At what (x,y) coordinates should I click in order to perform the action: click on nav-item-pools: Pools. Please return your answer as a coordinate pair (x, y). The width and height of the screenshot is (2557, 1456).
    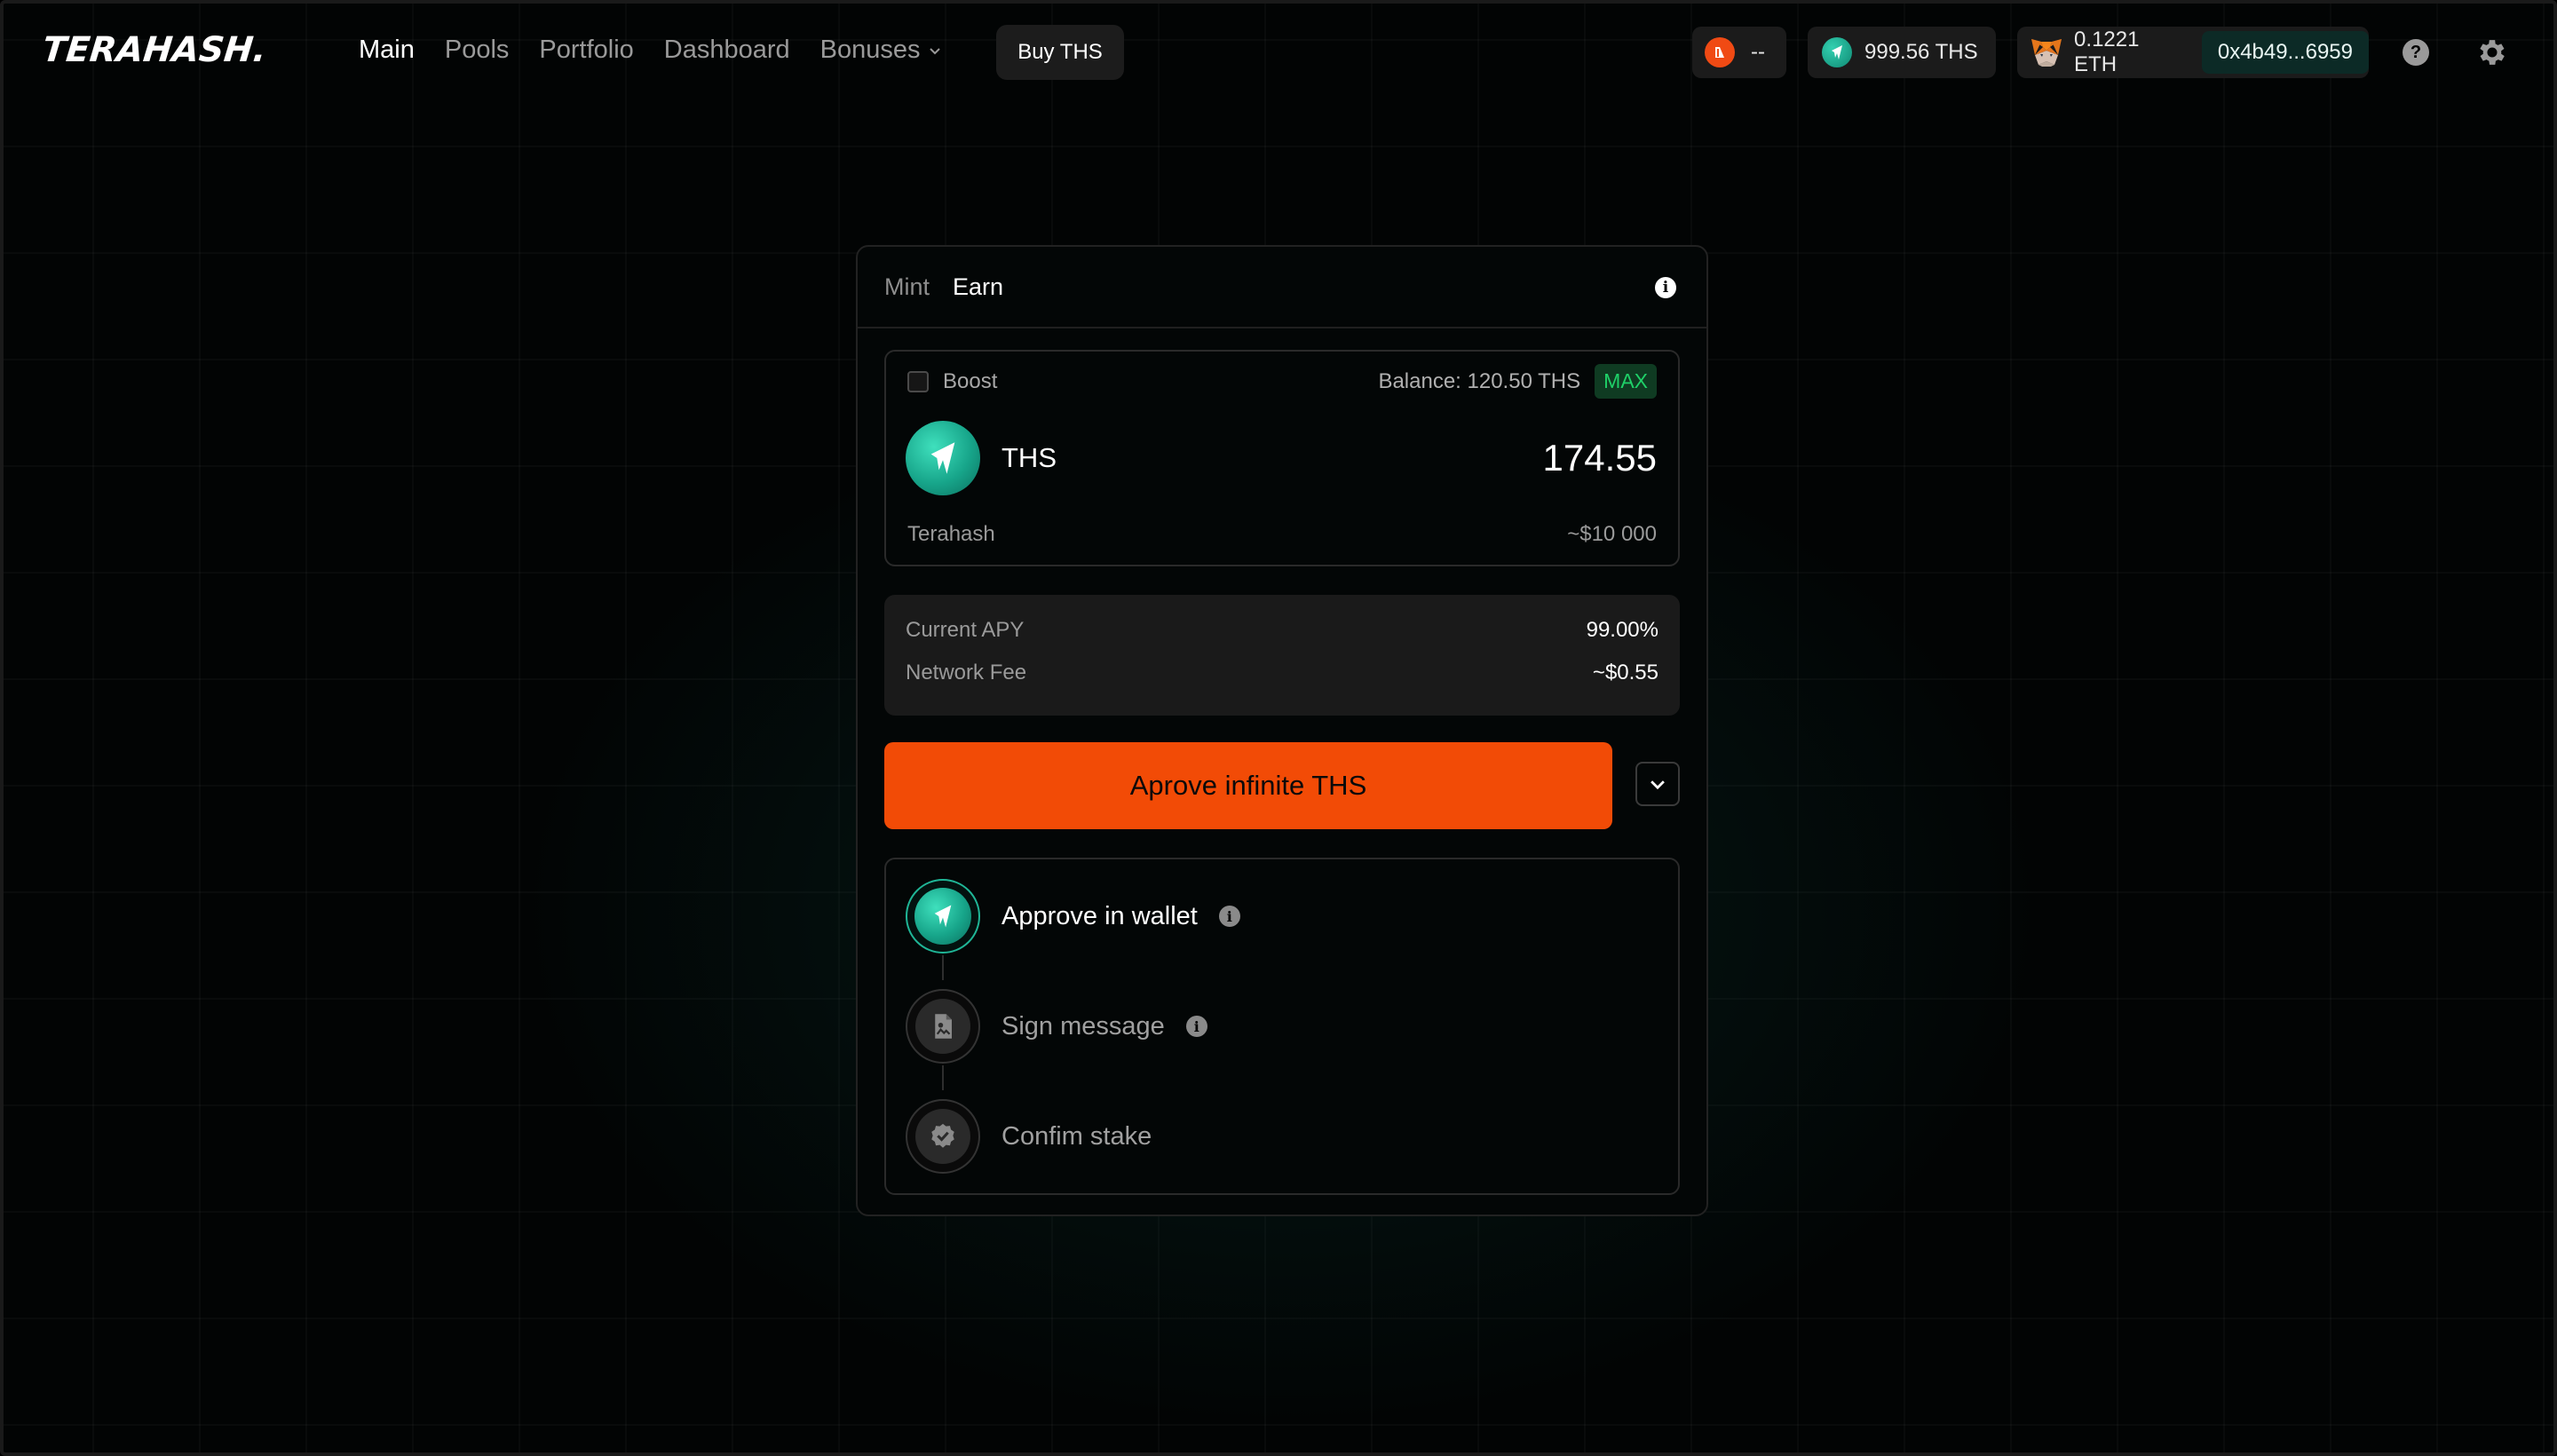
    Looking at the image, I should click on (477, 50).